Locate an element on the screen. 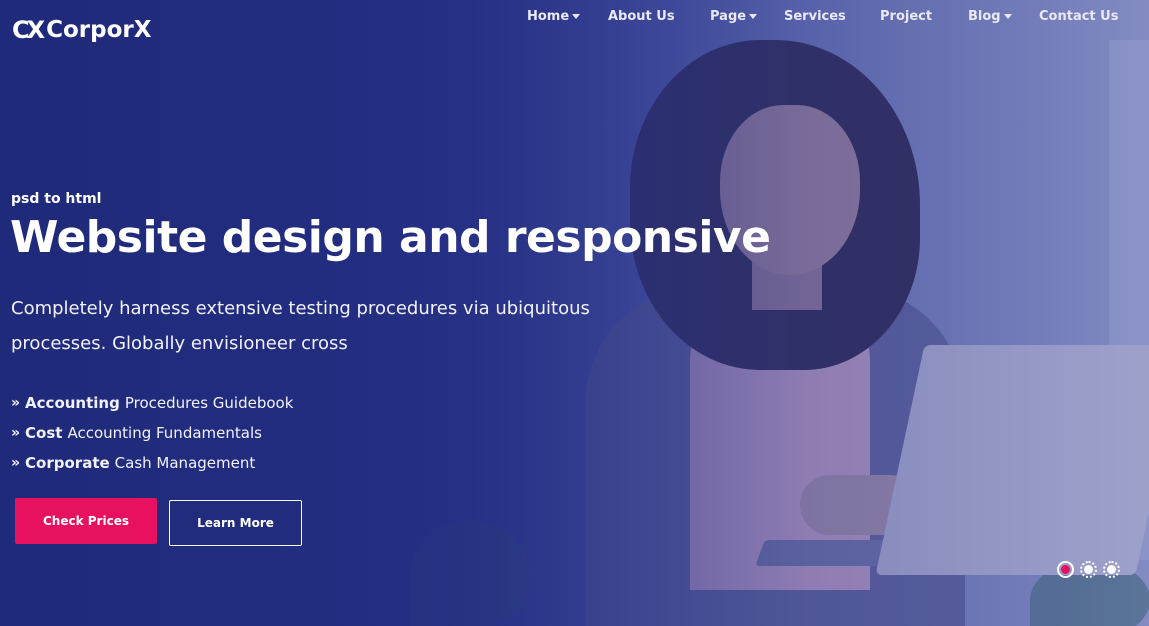  learn-more-button: Learn More is located at coordinates (235, 523).